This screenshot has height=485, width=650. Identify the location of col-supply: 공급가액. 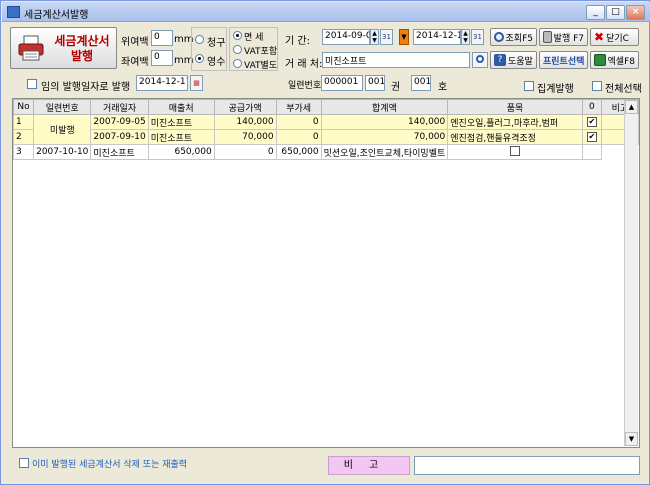
(245, 107).